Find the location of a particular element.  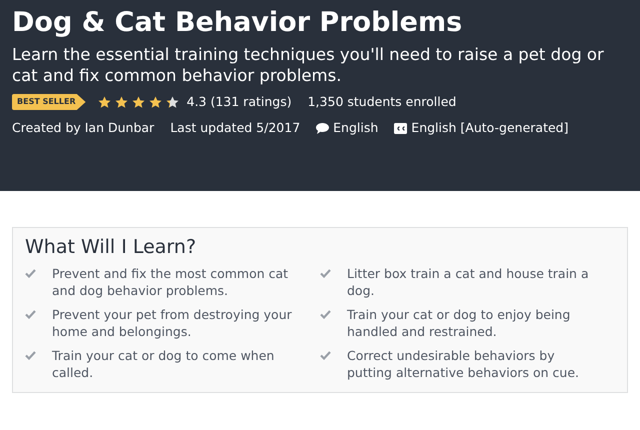

learn-item: Correct undesirable behaviors by putting alternative behaviors on cue. is located at coordinates (463, 364).